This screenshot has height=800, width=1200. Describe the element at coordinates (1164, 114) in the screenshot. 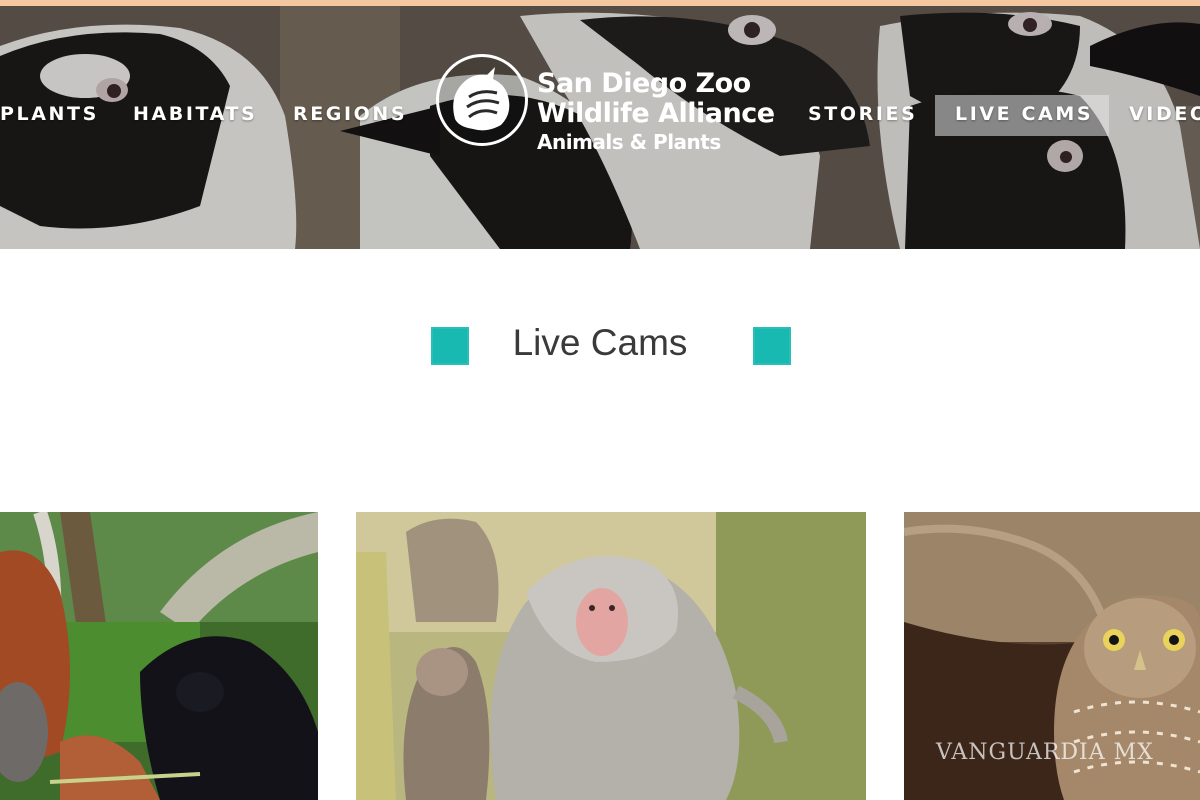

I see `nav-item-video: VIDEO` at that location.